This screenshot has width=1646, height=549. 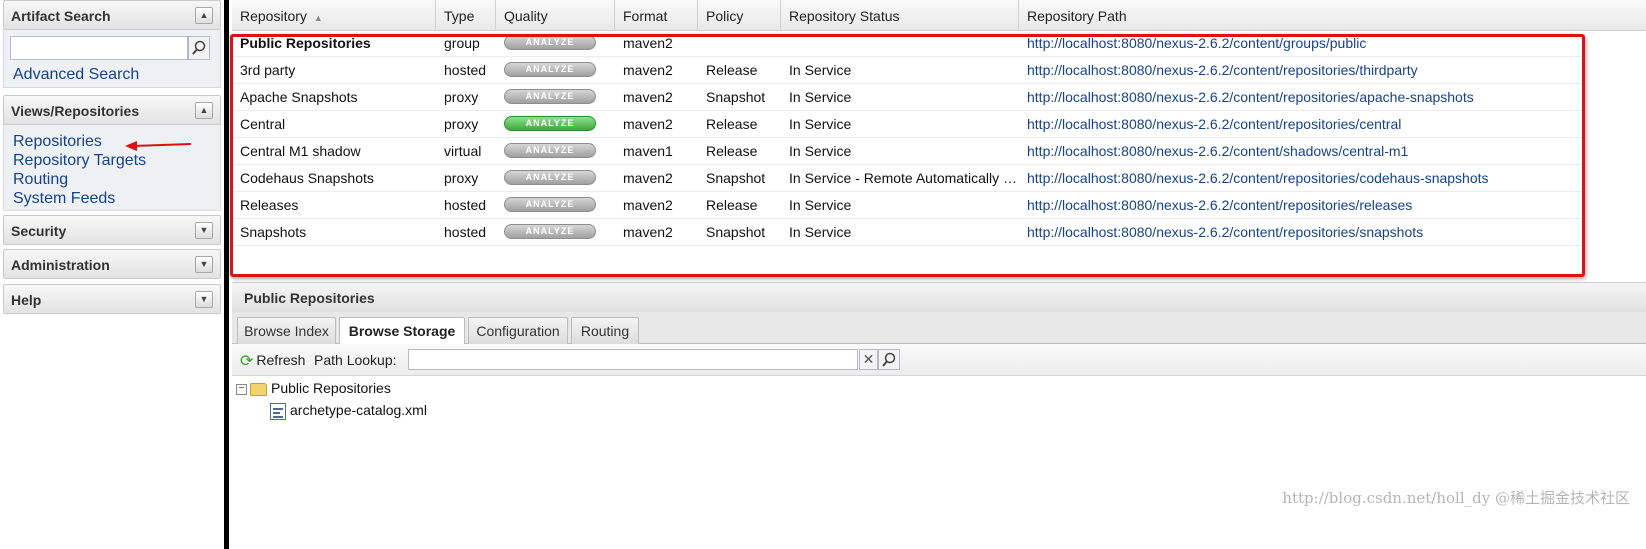 What do you see at coordinates (281, 360) in the screenshot?
I see `refresh-label: Refresh` at bounding box center [281, 360].